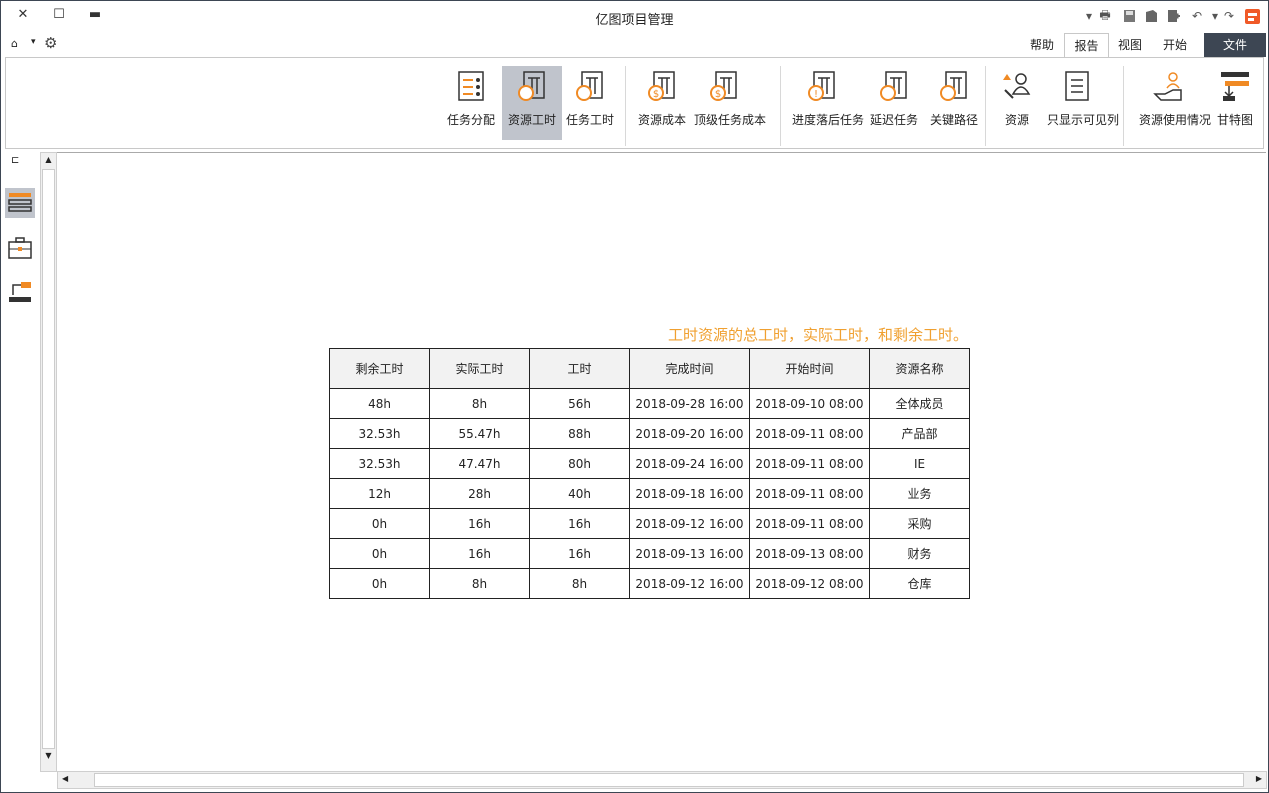 This screenshot has width=1269, height=793. I want to click on toolbox-icon, so click(20, 248).